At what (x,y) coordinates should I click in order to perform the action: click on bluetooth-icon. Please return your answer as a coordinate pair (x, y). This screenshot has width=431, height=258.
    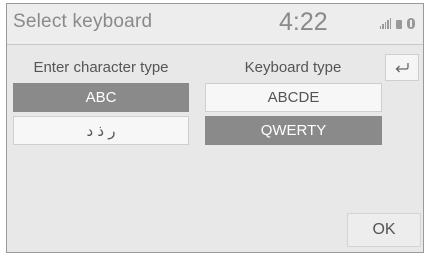
    Looking at the image, I should click on (411, 23).